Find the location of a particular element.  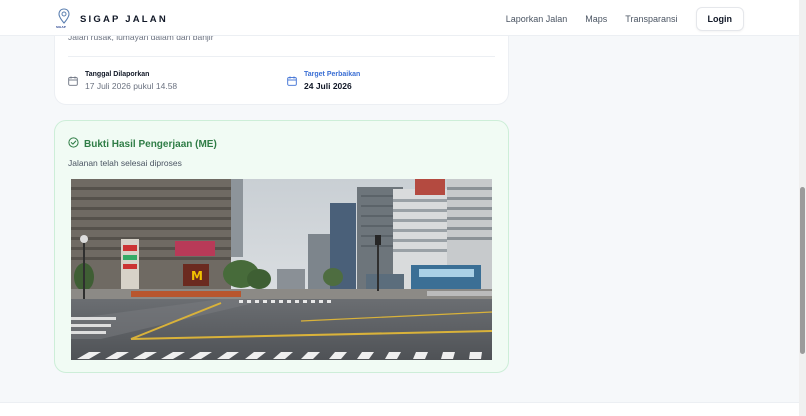

target-date-value: 24 Juli 2026 is located at coordinates (328, 86).